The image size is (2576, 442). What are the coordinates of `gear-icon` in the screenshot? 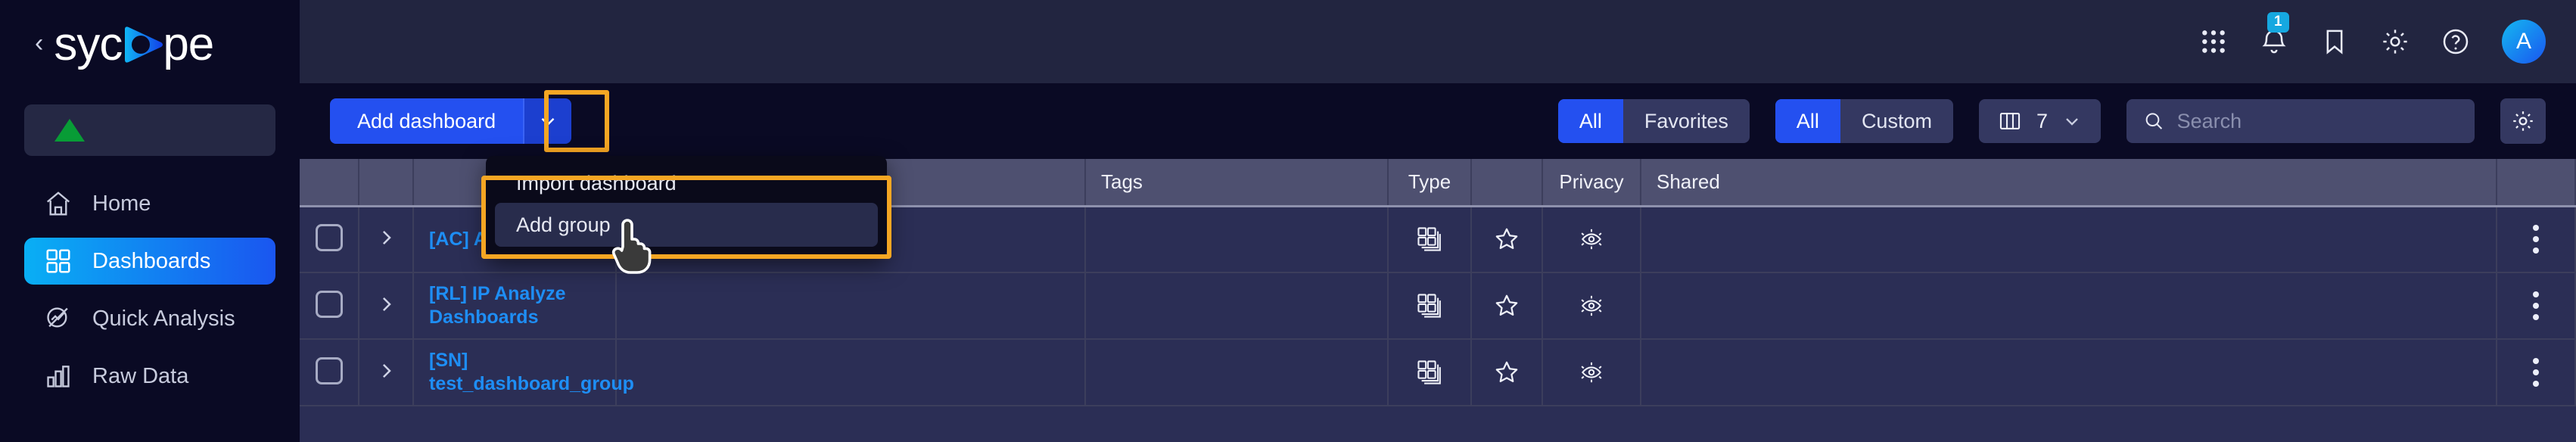 It's located at (2395, 42).